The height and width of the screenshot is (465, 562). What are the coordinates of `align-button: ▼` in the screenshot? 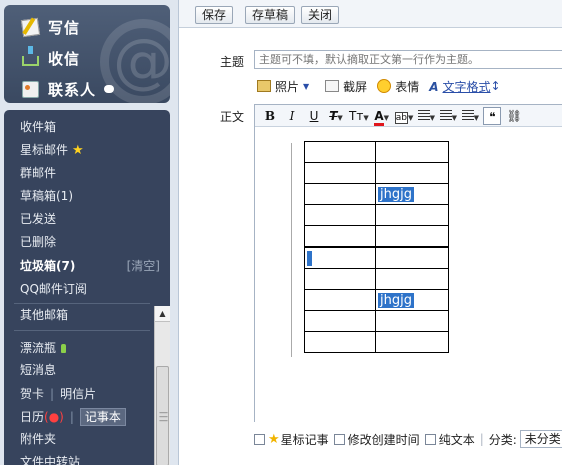 It's located at (426, 116).